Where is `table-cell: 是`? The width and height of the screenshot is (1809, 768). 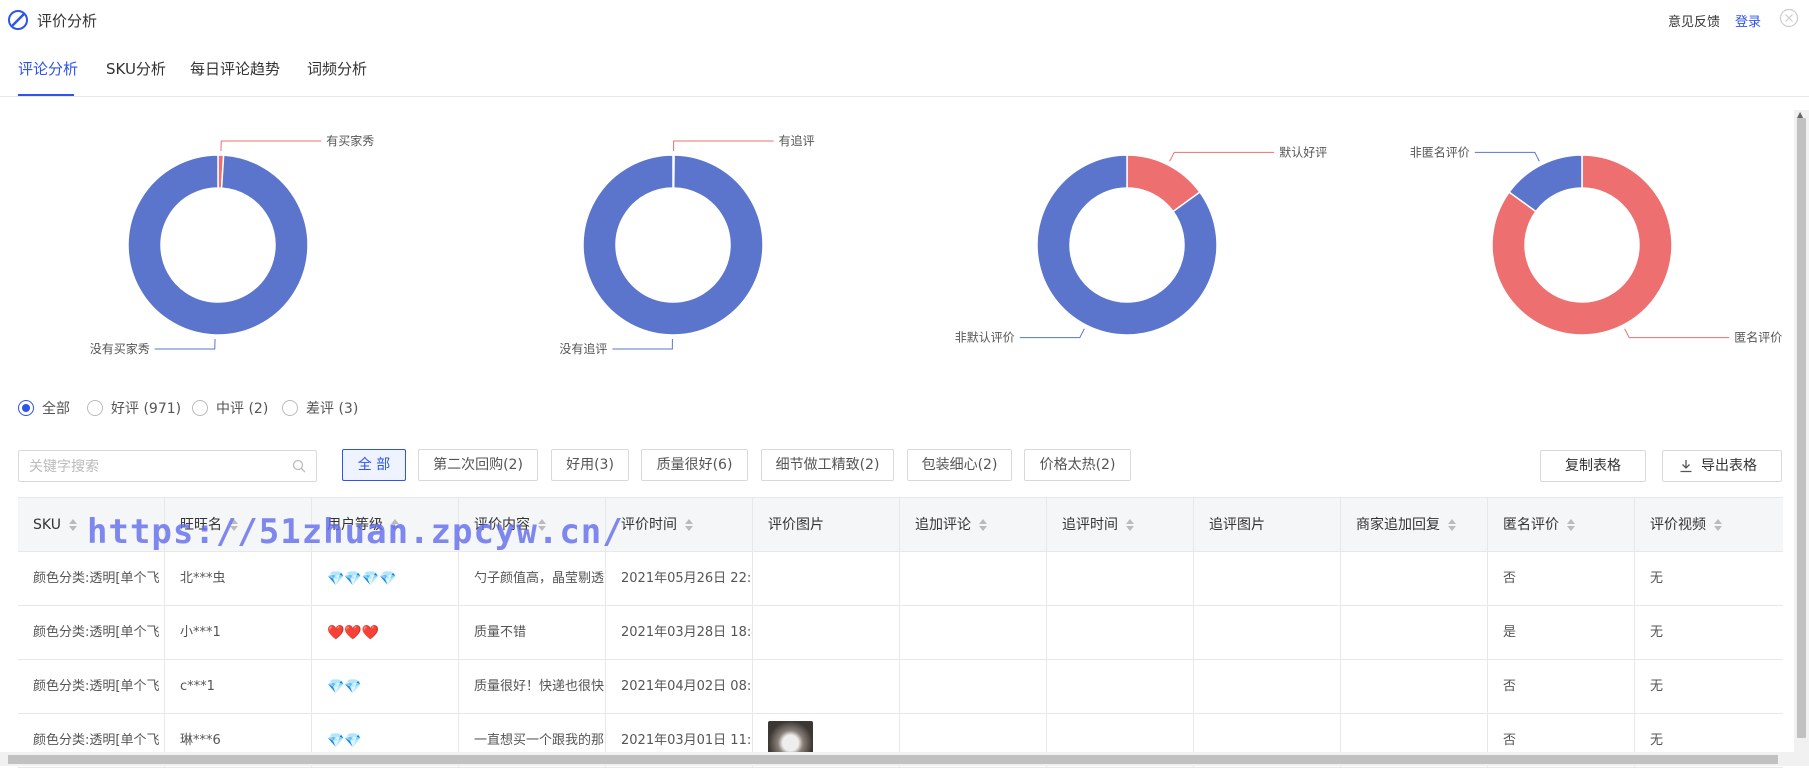 table-cell: 是 is located at coordinates (1561, 633).